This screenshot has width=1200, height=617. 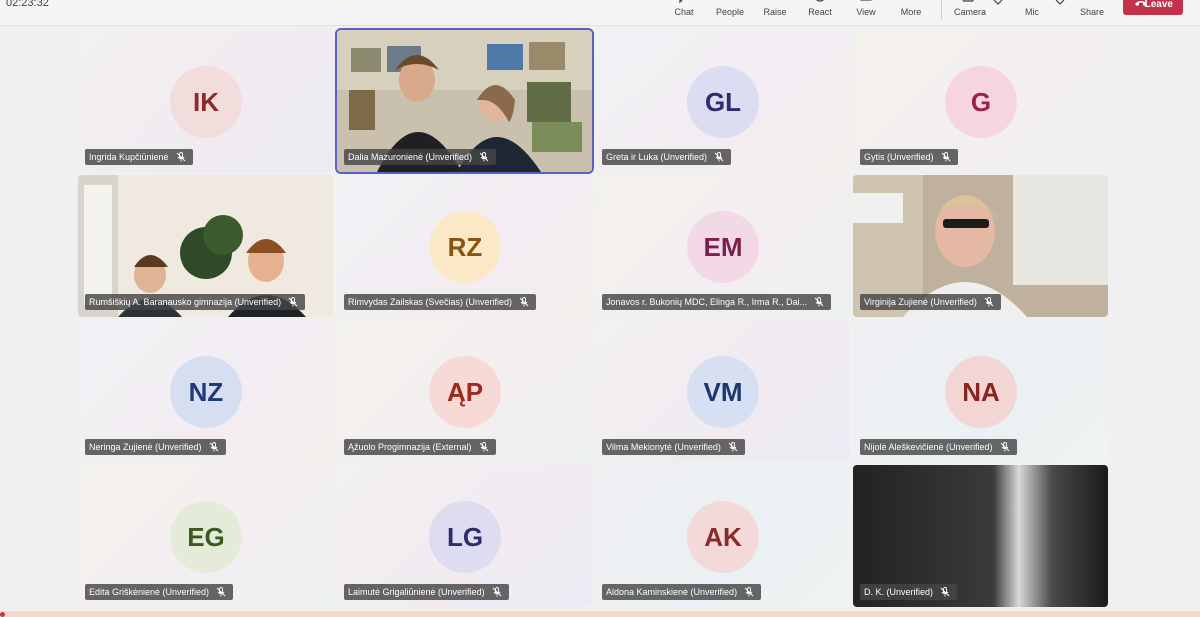 What do you see at coordinates (1158, 5) in the screenshot?
I see `leave-label: Leave` at bounding box center [1158, 5].